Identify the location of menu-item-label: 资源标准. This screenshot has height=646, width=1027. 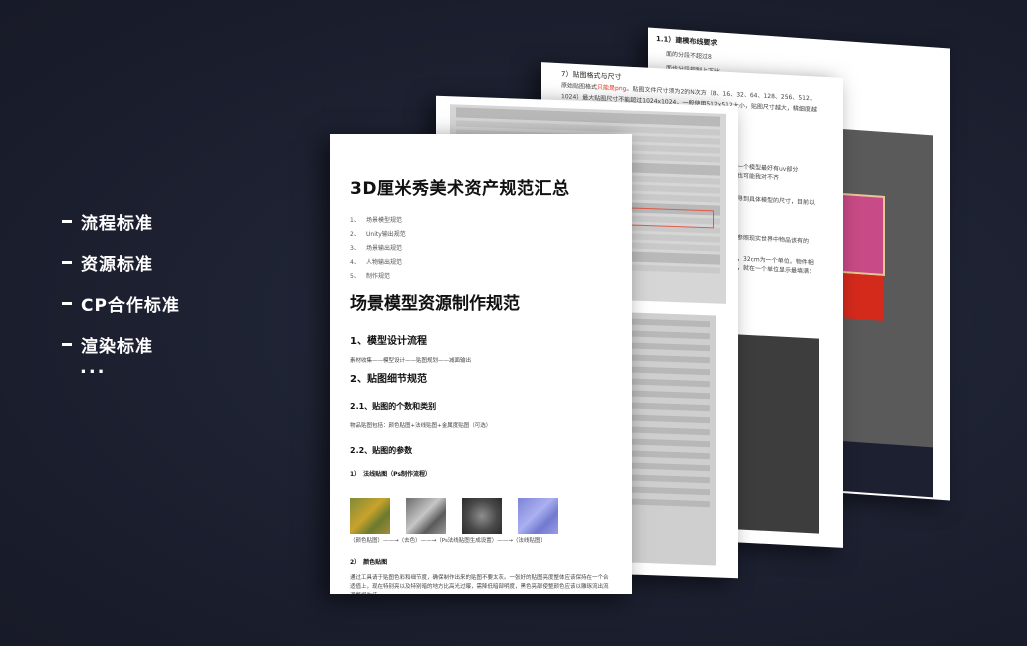
(117, 265).